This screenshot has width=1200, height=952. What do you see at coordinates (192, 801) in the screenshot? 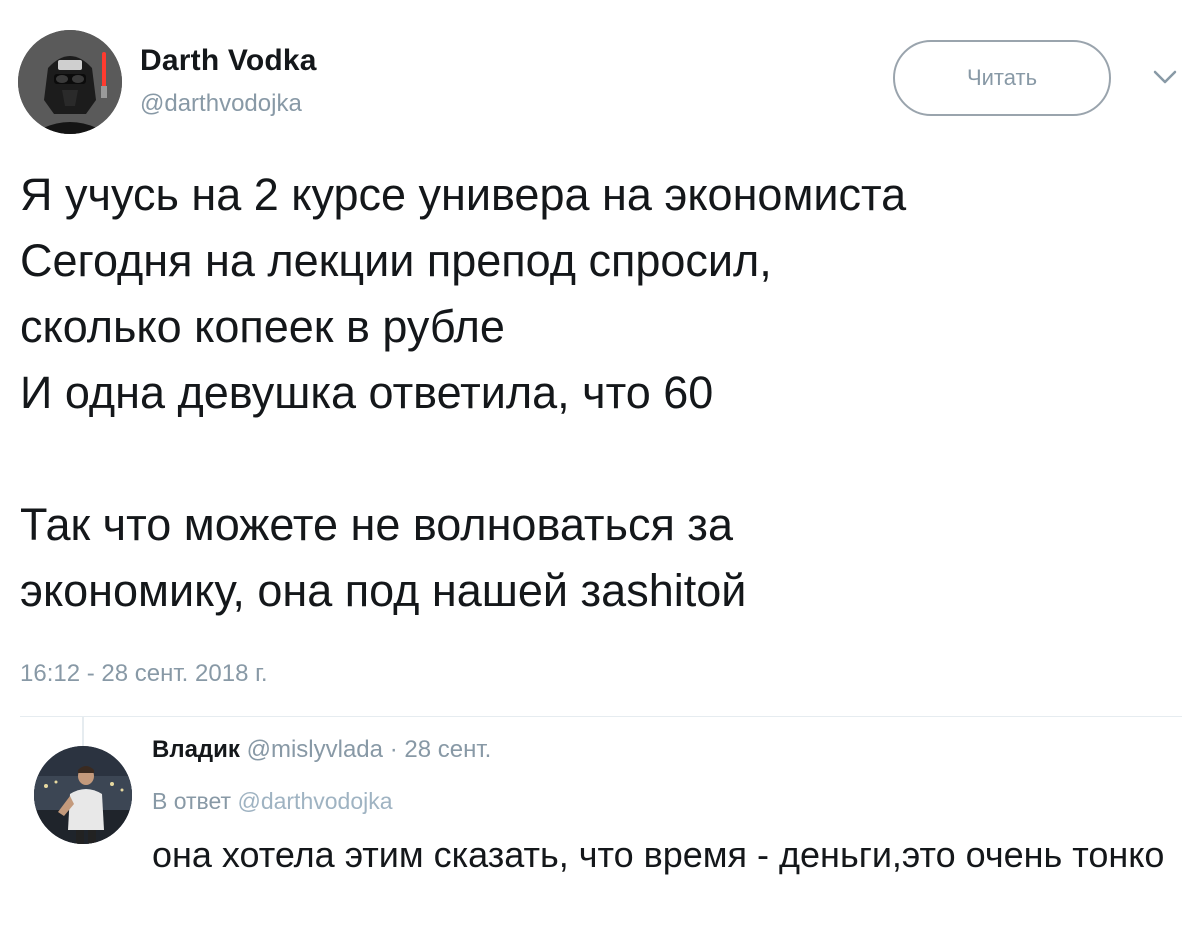
I see `reply-to-label: В ответ` at bounding box center [192, 801].